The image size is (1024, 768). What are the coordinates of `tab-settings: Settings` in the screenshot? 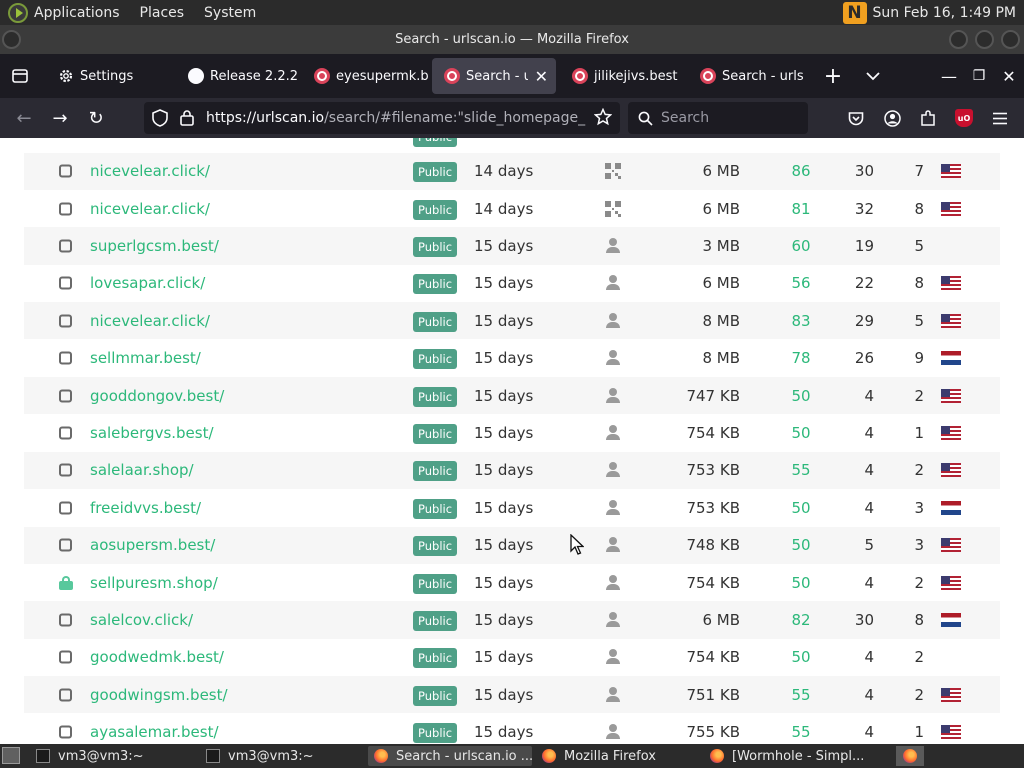 It's located at (111, 76).